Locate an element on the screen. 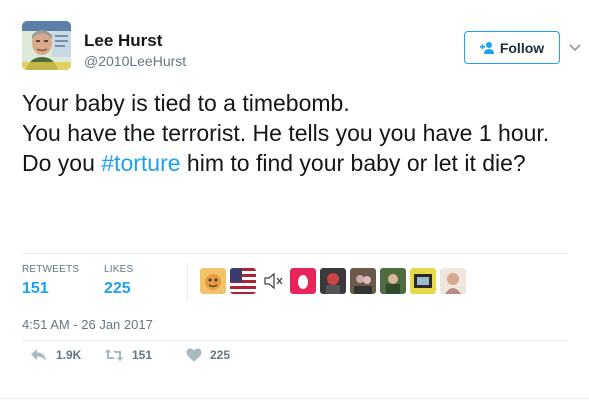 The height and width of the screenshot is (401, 589). likes-stat: LIKES 225 is located at coordinates (118, 281).